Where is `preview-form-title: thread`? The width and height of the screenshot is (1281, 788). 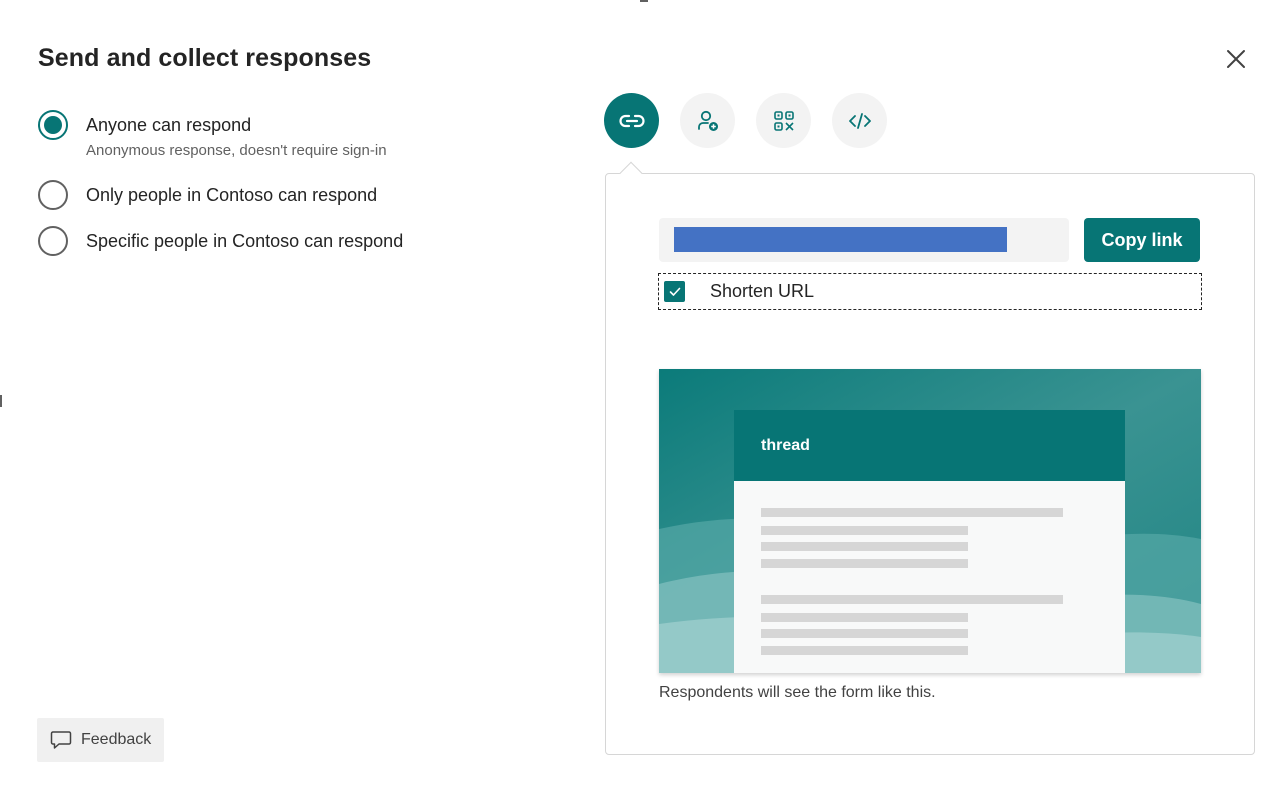 preview-form-title: thread is located at coordinates (785, 445).